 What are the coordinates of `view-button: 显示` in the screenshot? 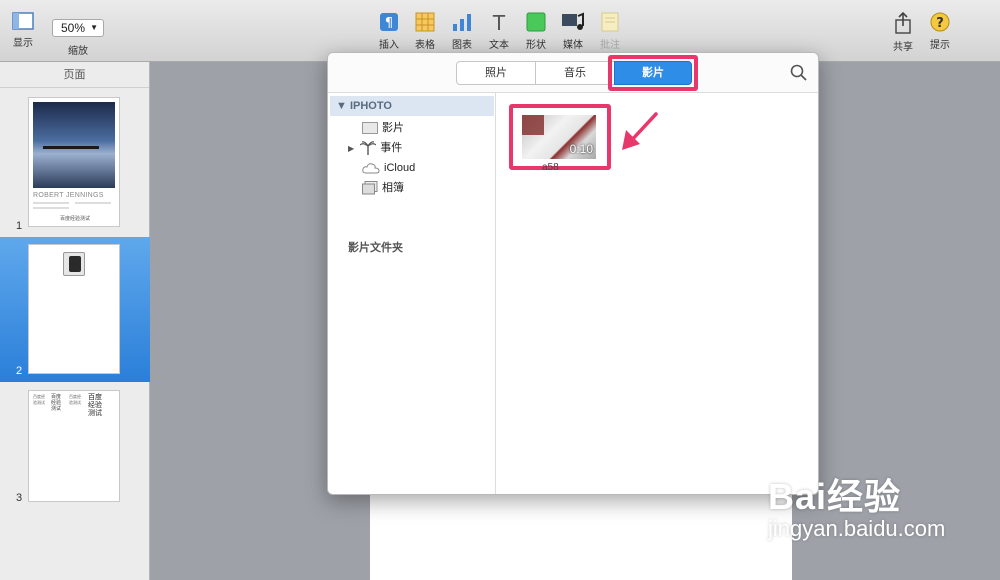 It's located at (23, 30).